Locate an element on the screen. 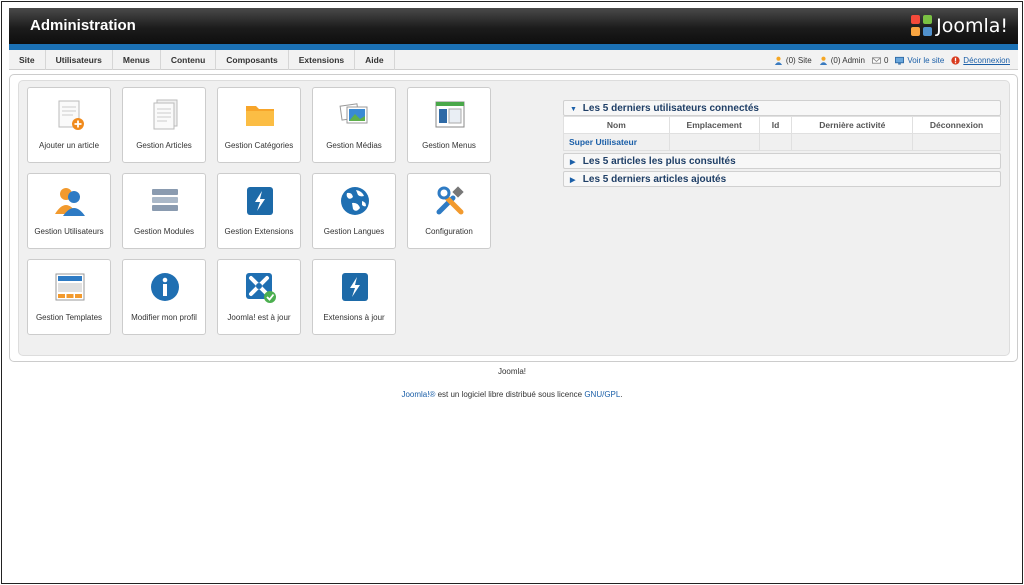 This screenshot has height=585, width=1024. tile-profile: Modifier mon profil is located at coordinates (164, 297).